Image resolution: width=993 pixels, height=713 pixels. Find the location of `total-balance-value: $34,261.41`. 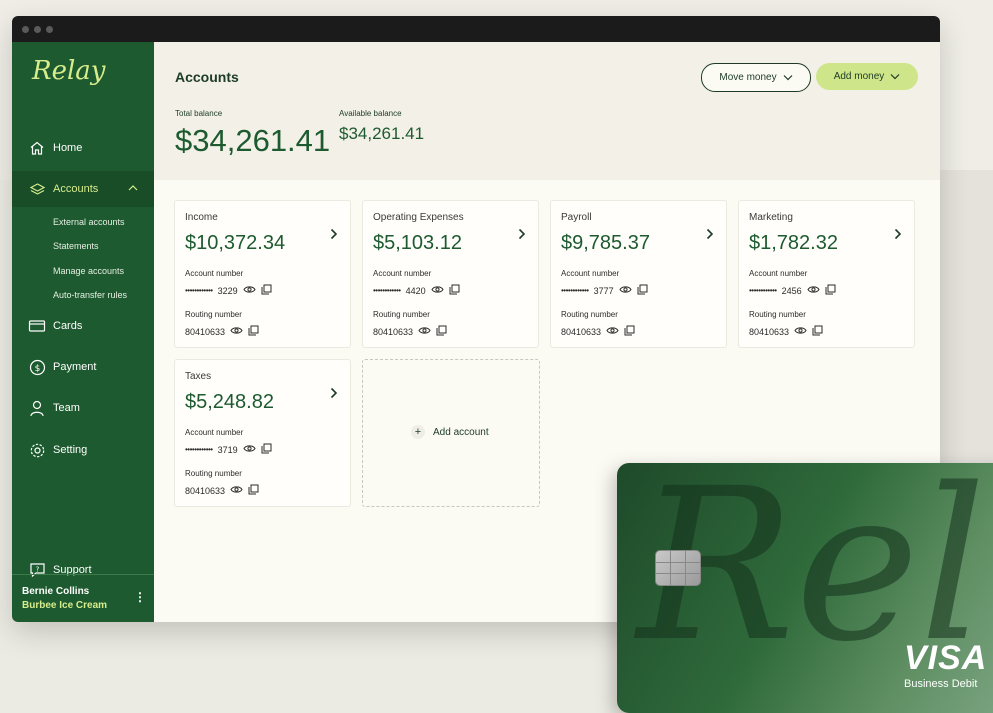

total-balance-value: $34,261.41 is located at coordinates (253, 140).